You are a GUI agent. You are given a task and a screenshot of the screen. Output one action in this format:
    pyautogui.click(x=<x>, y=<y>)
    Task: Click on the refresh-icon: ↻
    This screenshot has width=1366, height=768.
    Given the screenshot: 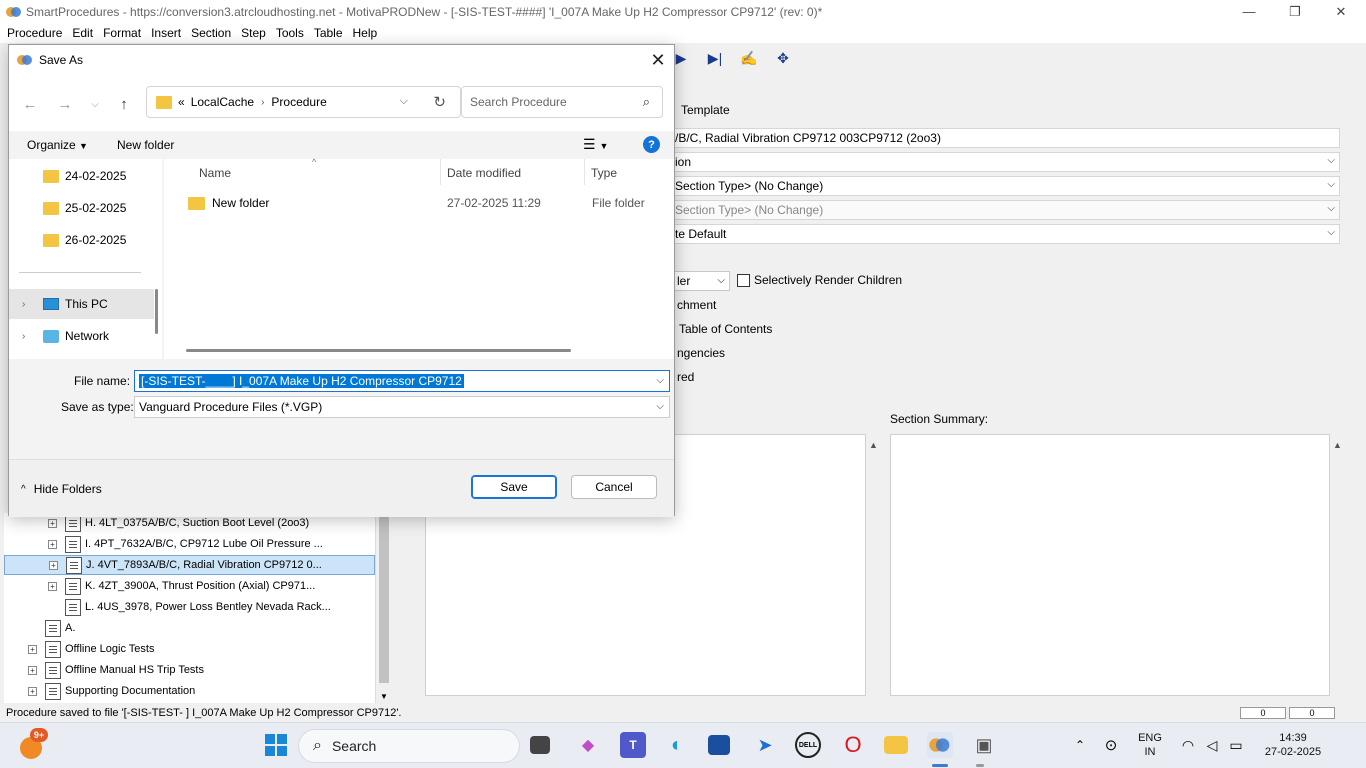 What is the action you would take?
    pyautogui.click(x=439, y=102)
    